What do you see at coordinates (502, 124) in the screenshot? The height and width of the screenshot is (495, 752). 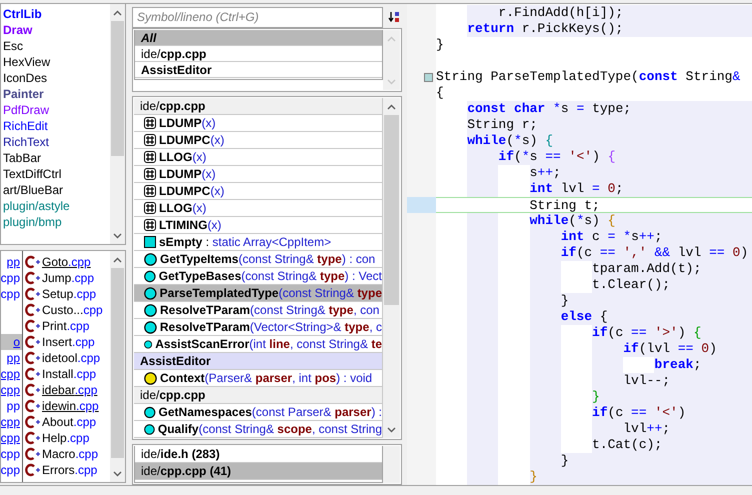 I see `code-text: String r;` at bounding box center [502, 124].